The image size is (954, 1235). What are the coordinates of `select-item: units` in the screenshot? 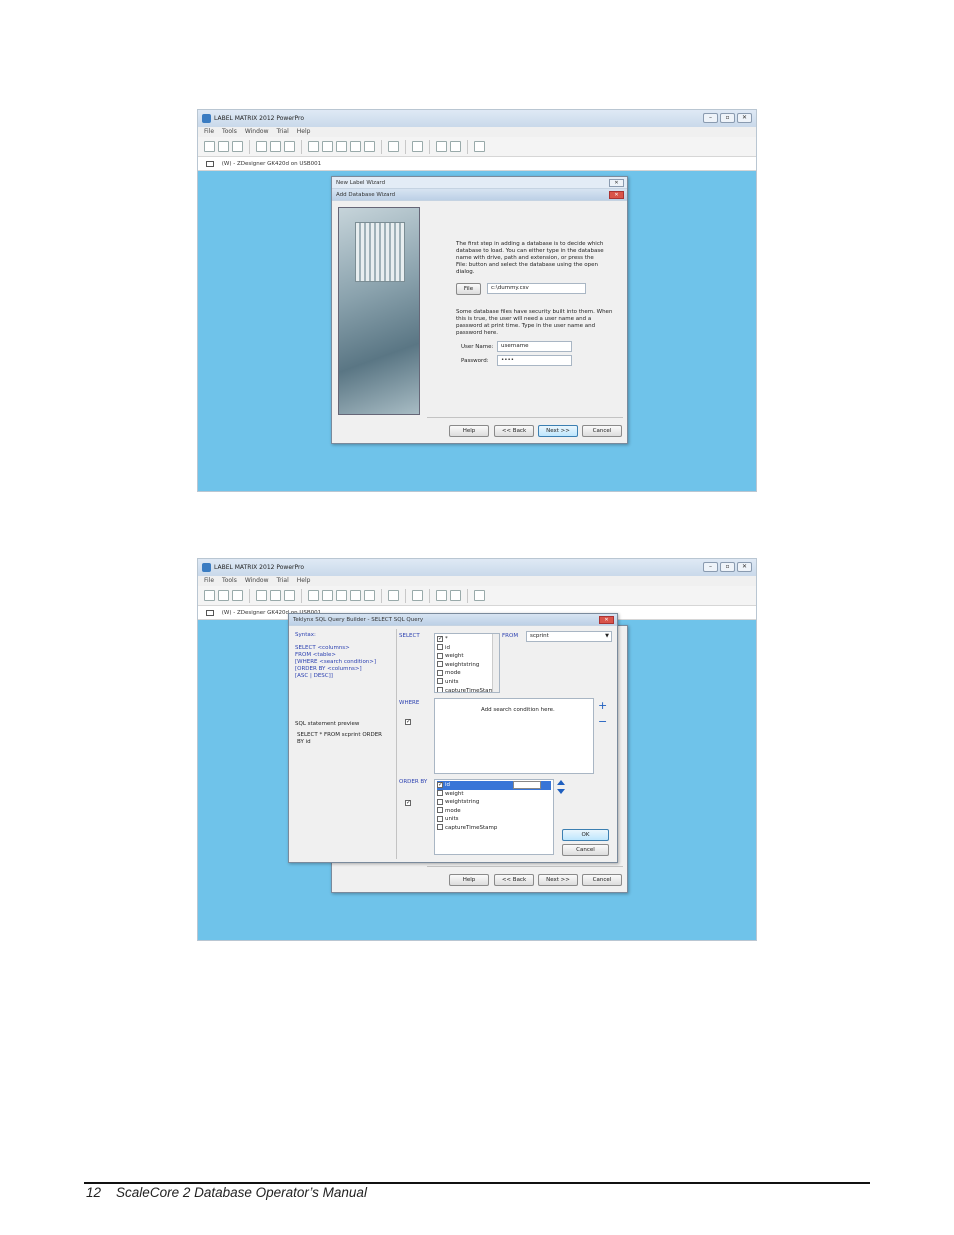 It's located at (467, 682).